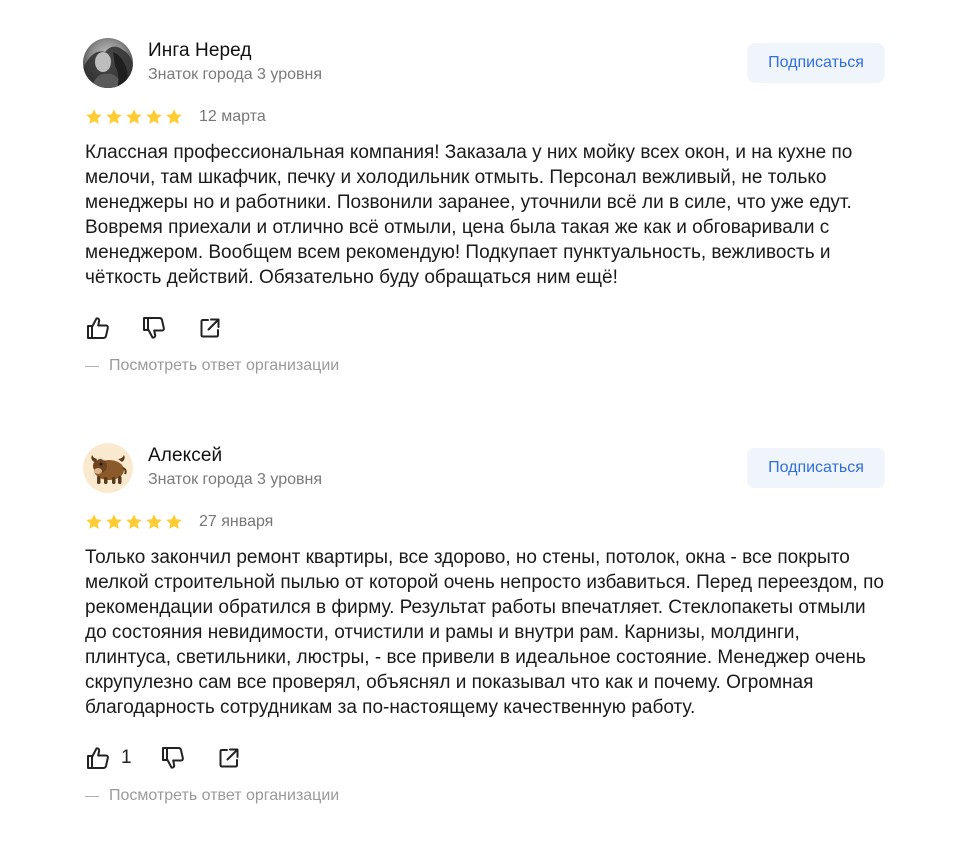  I want to click on review-actions: 1, so click(485, 758).